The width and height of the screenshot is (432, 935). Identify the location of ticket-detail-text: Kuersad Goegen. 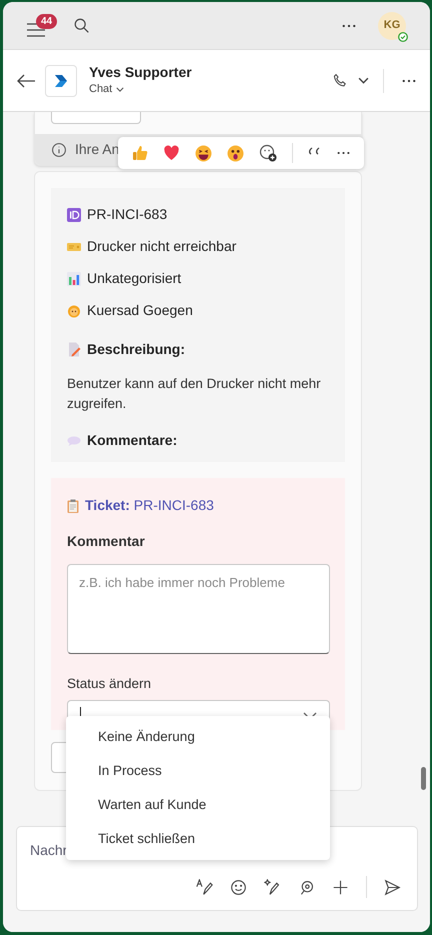
(140, 310).